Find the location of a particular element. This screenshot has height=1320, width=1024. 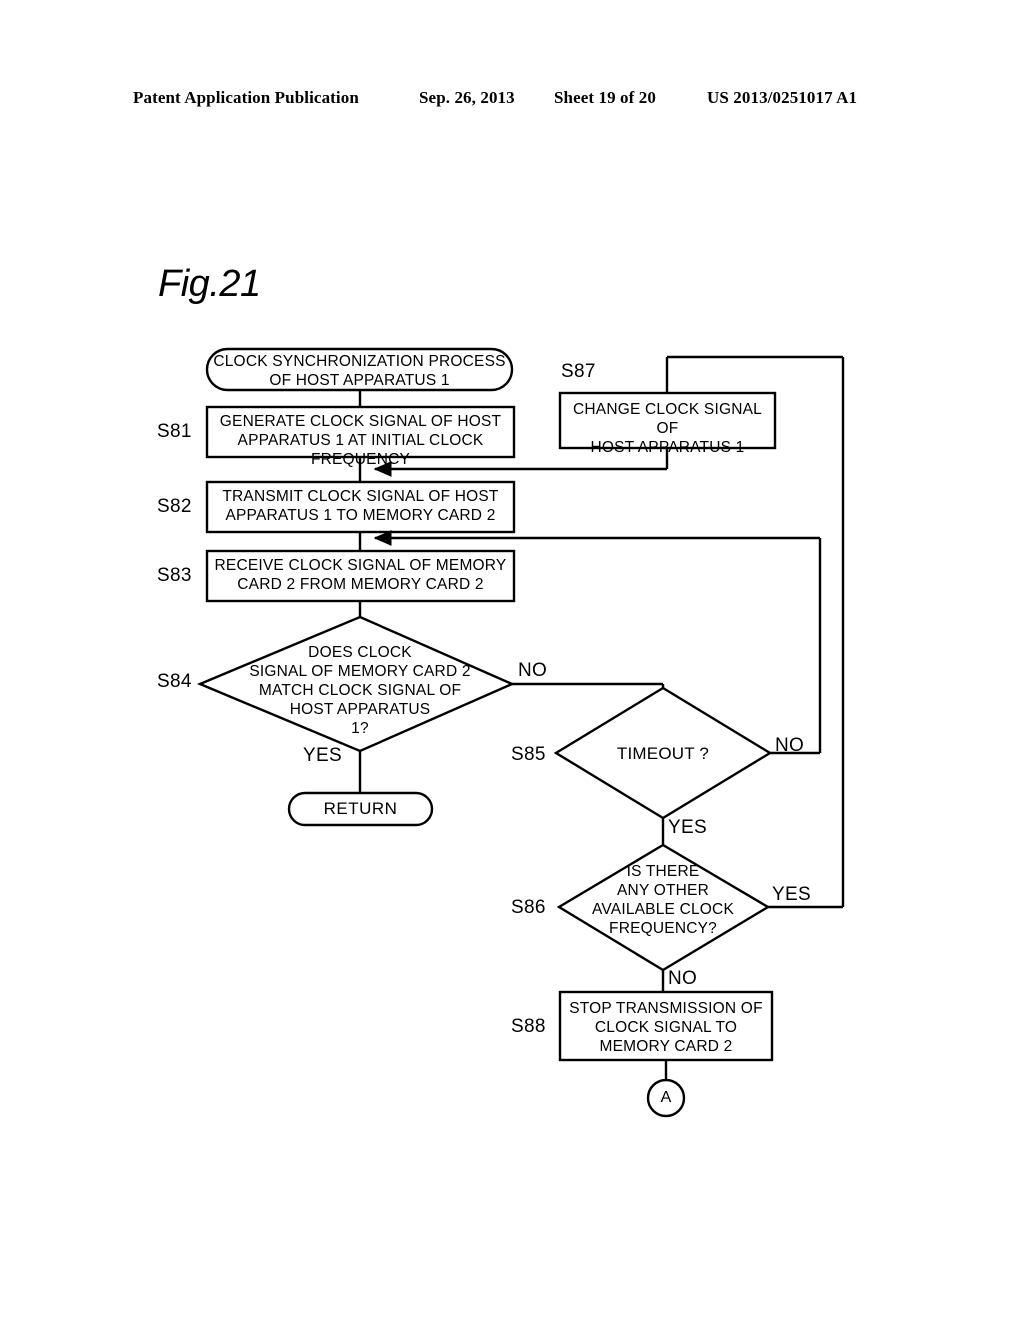

start-terminal-shape is located at coordinates (359, 369).